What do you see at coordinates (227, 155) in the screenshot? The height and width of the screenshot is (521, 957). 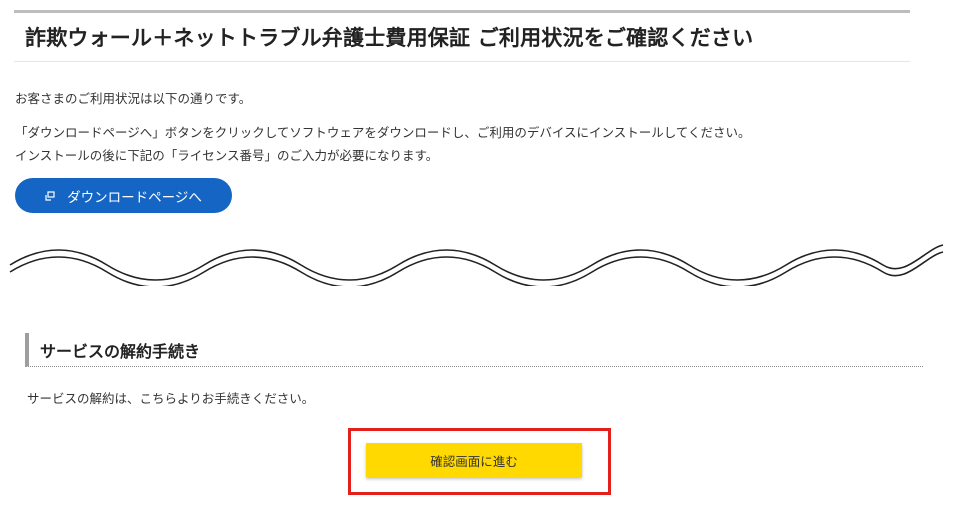 I see `intro-text-license-note: インストールの後に下記の「ライセンス番号」のご入力が必要になります。` at bounding box center [227, 155].